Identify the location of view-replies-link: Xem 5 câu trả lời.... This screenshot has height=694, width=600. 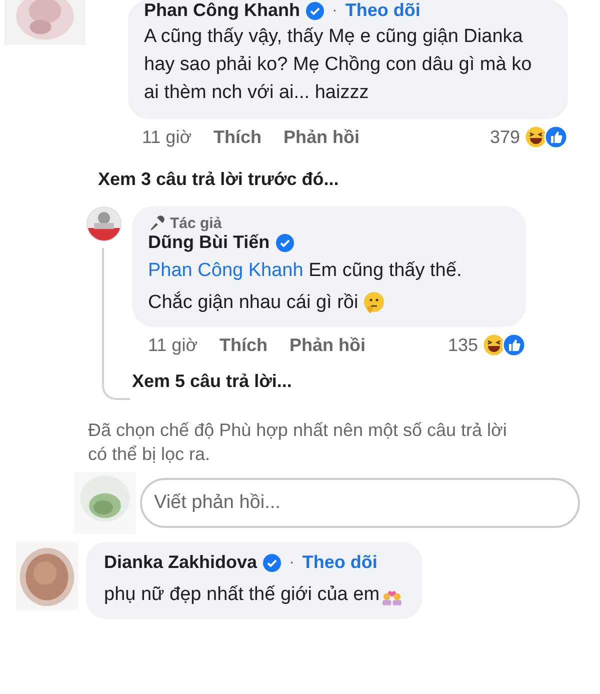
(329, 381).